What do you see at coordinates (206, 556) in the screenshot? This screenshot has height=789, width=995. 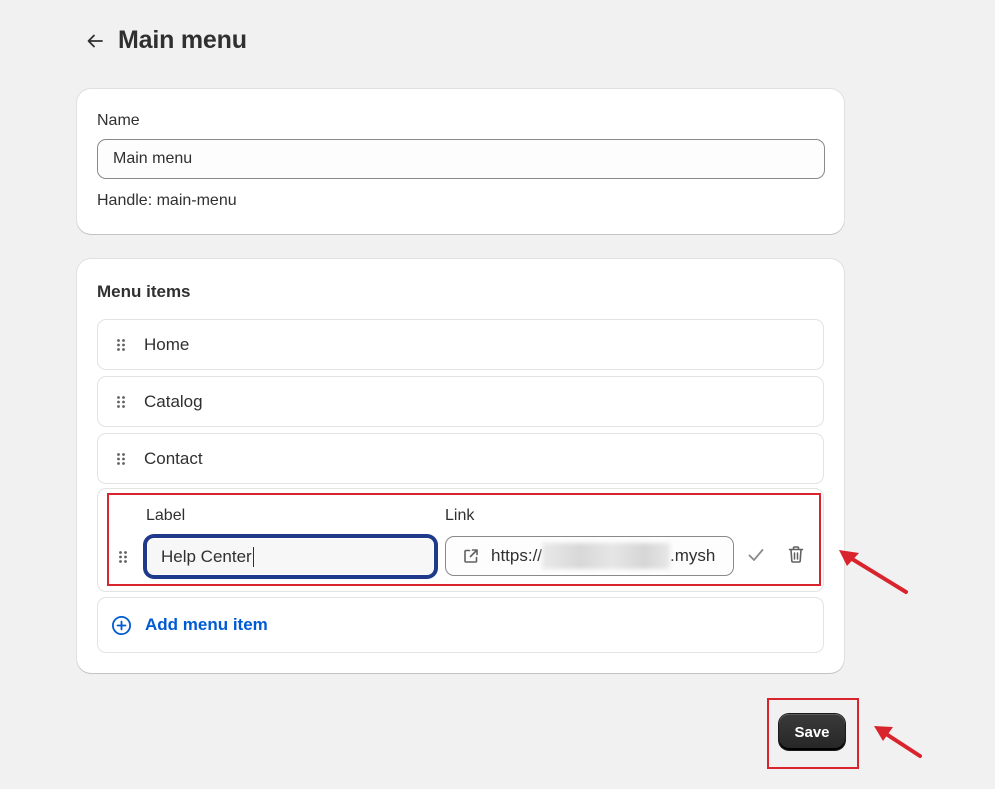 I see `label-input-value: Help Center` at bounding box center [206, 556].